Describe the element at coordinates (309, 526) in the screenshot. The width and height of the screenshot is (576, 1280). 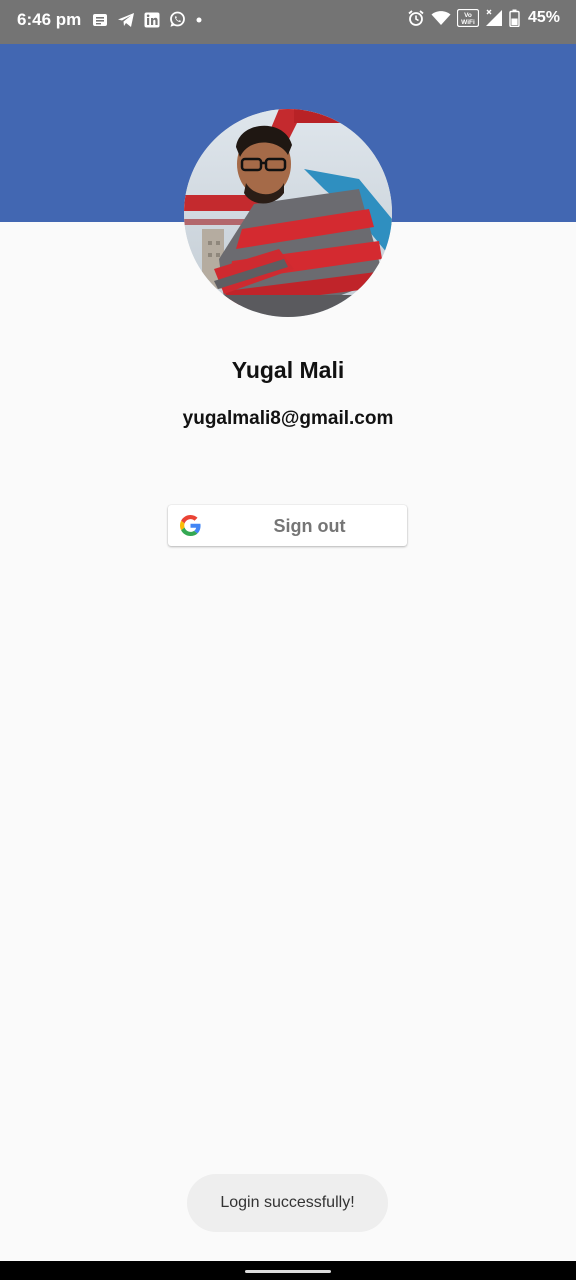
I see `sign-out-label: Sign out` at that location.